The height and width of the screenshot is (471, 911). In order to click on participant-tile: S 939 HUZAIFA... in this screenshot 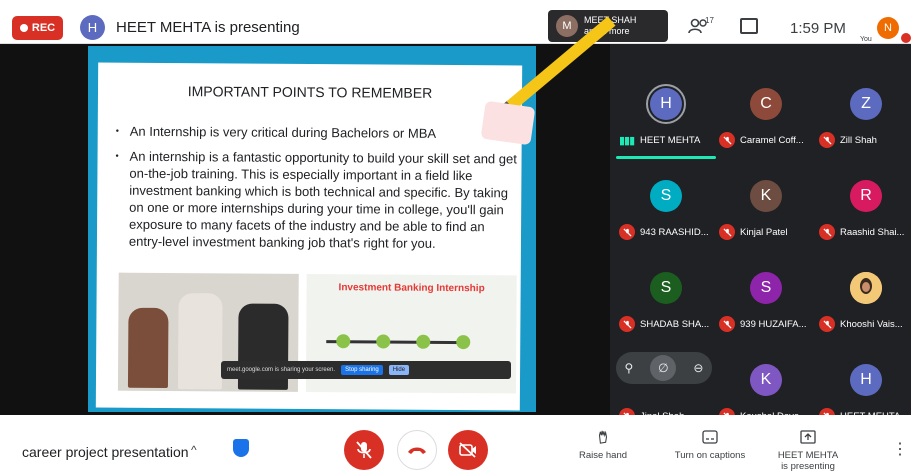, I will do `click(766, 292)`.